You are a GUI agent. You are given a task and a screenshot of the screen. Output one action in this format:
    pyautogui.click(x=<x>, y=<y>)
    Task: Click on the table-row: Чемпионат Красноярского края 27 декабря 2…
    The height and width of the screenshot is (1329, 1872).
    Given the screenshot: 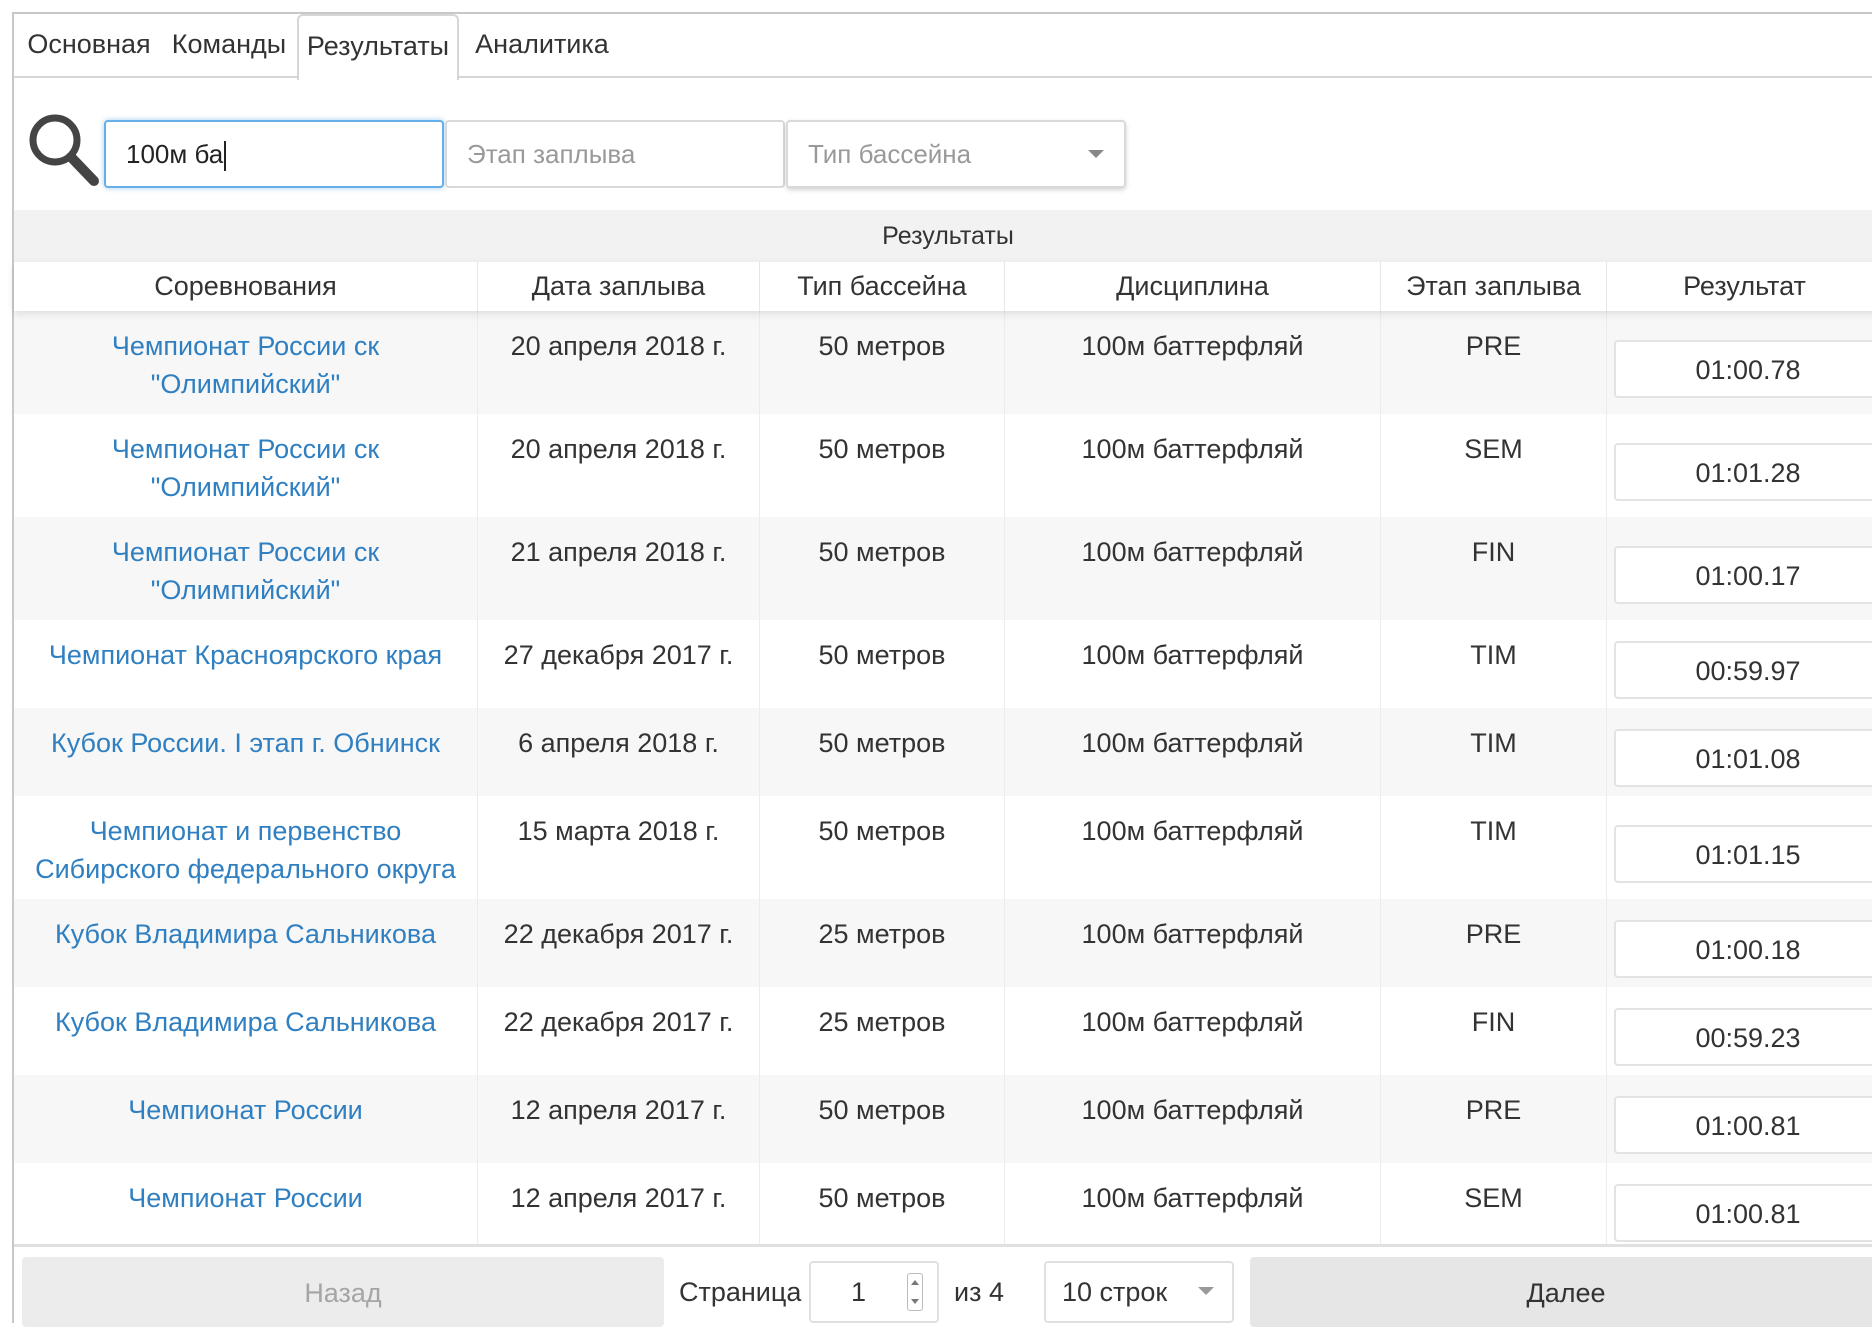 What is the action you would take?
    pyautogui.click(x=943, y=664)
    